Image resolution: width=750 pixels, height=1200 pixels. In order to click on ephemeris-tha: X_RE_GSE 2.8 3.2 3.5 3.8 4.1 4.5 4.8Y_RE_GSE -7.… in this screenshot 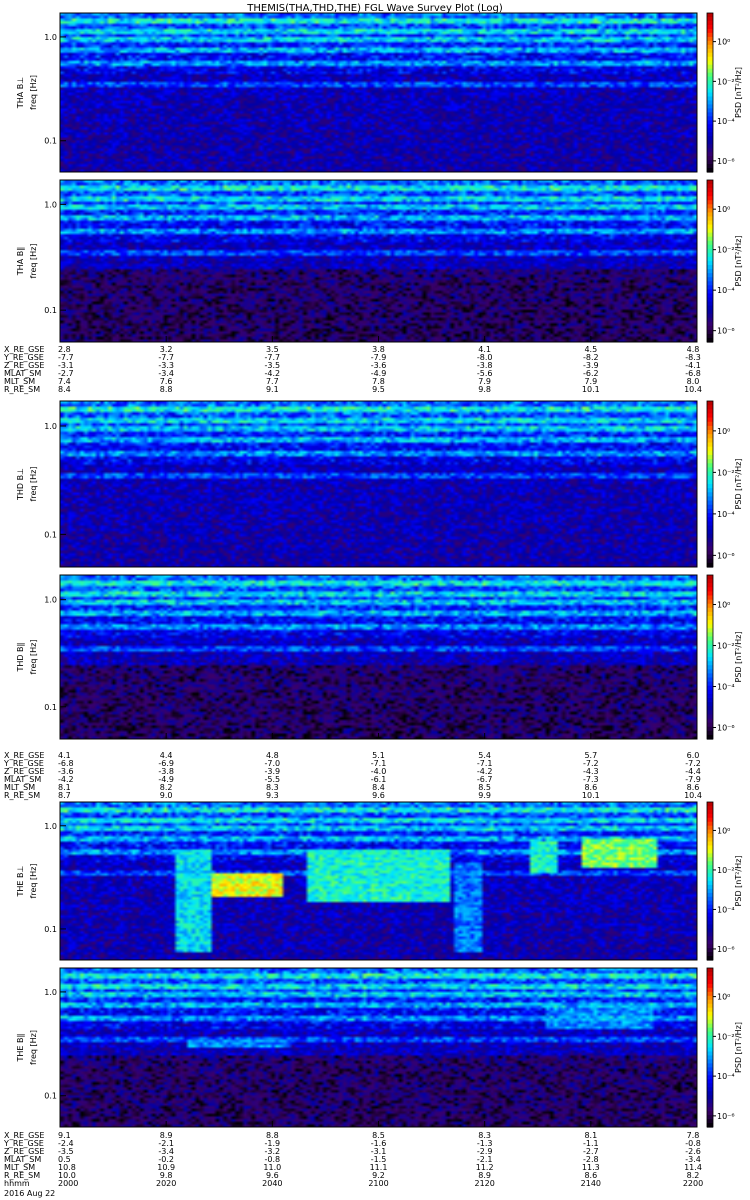, I will do `click(352, 365)`.